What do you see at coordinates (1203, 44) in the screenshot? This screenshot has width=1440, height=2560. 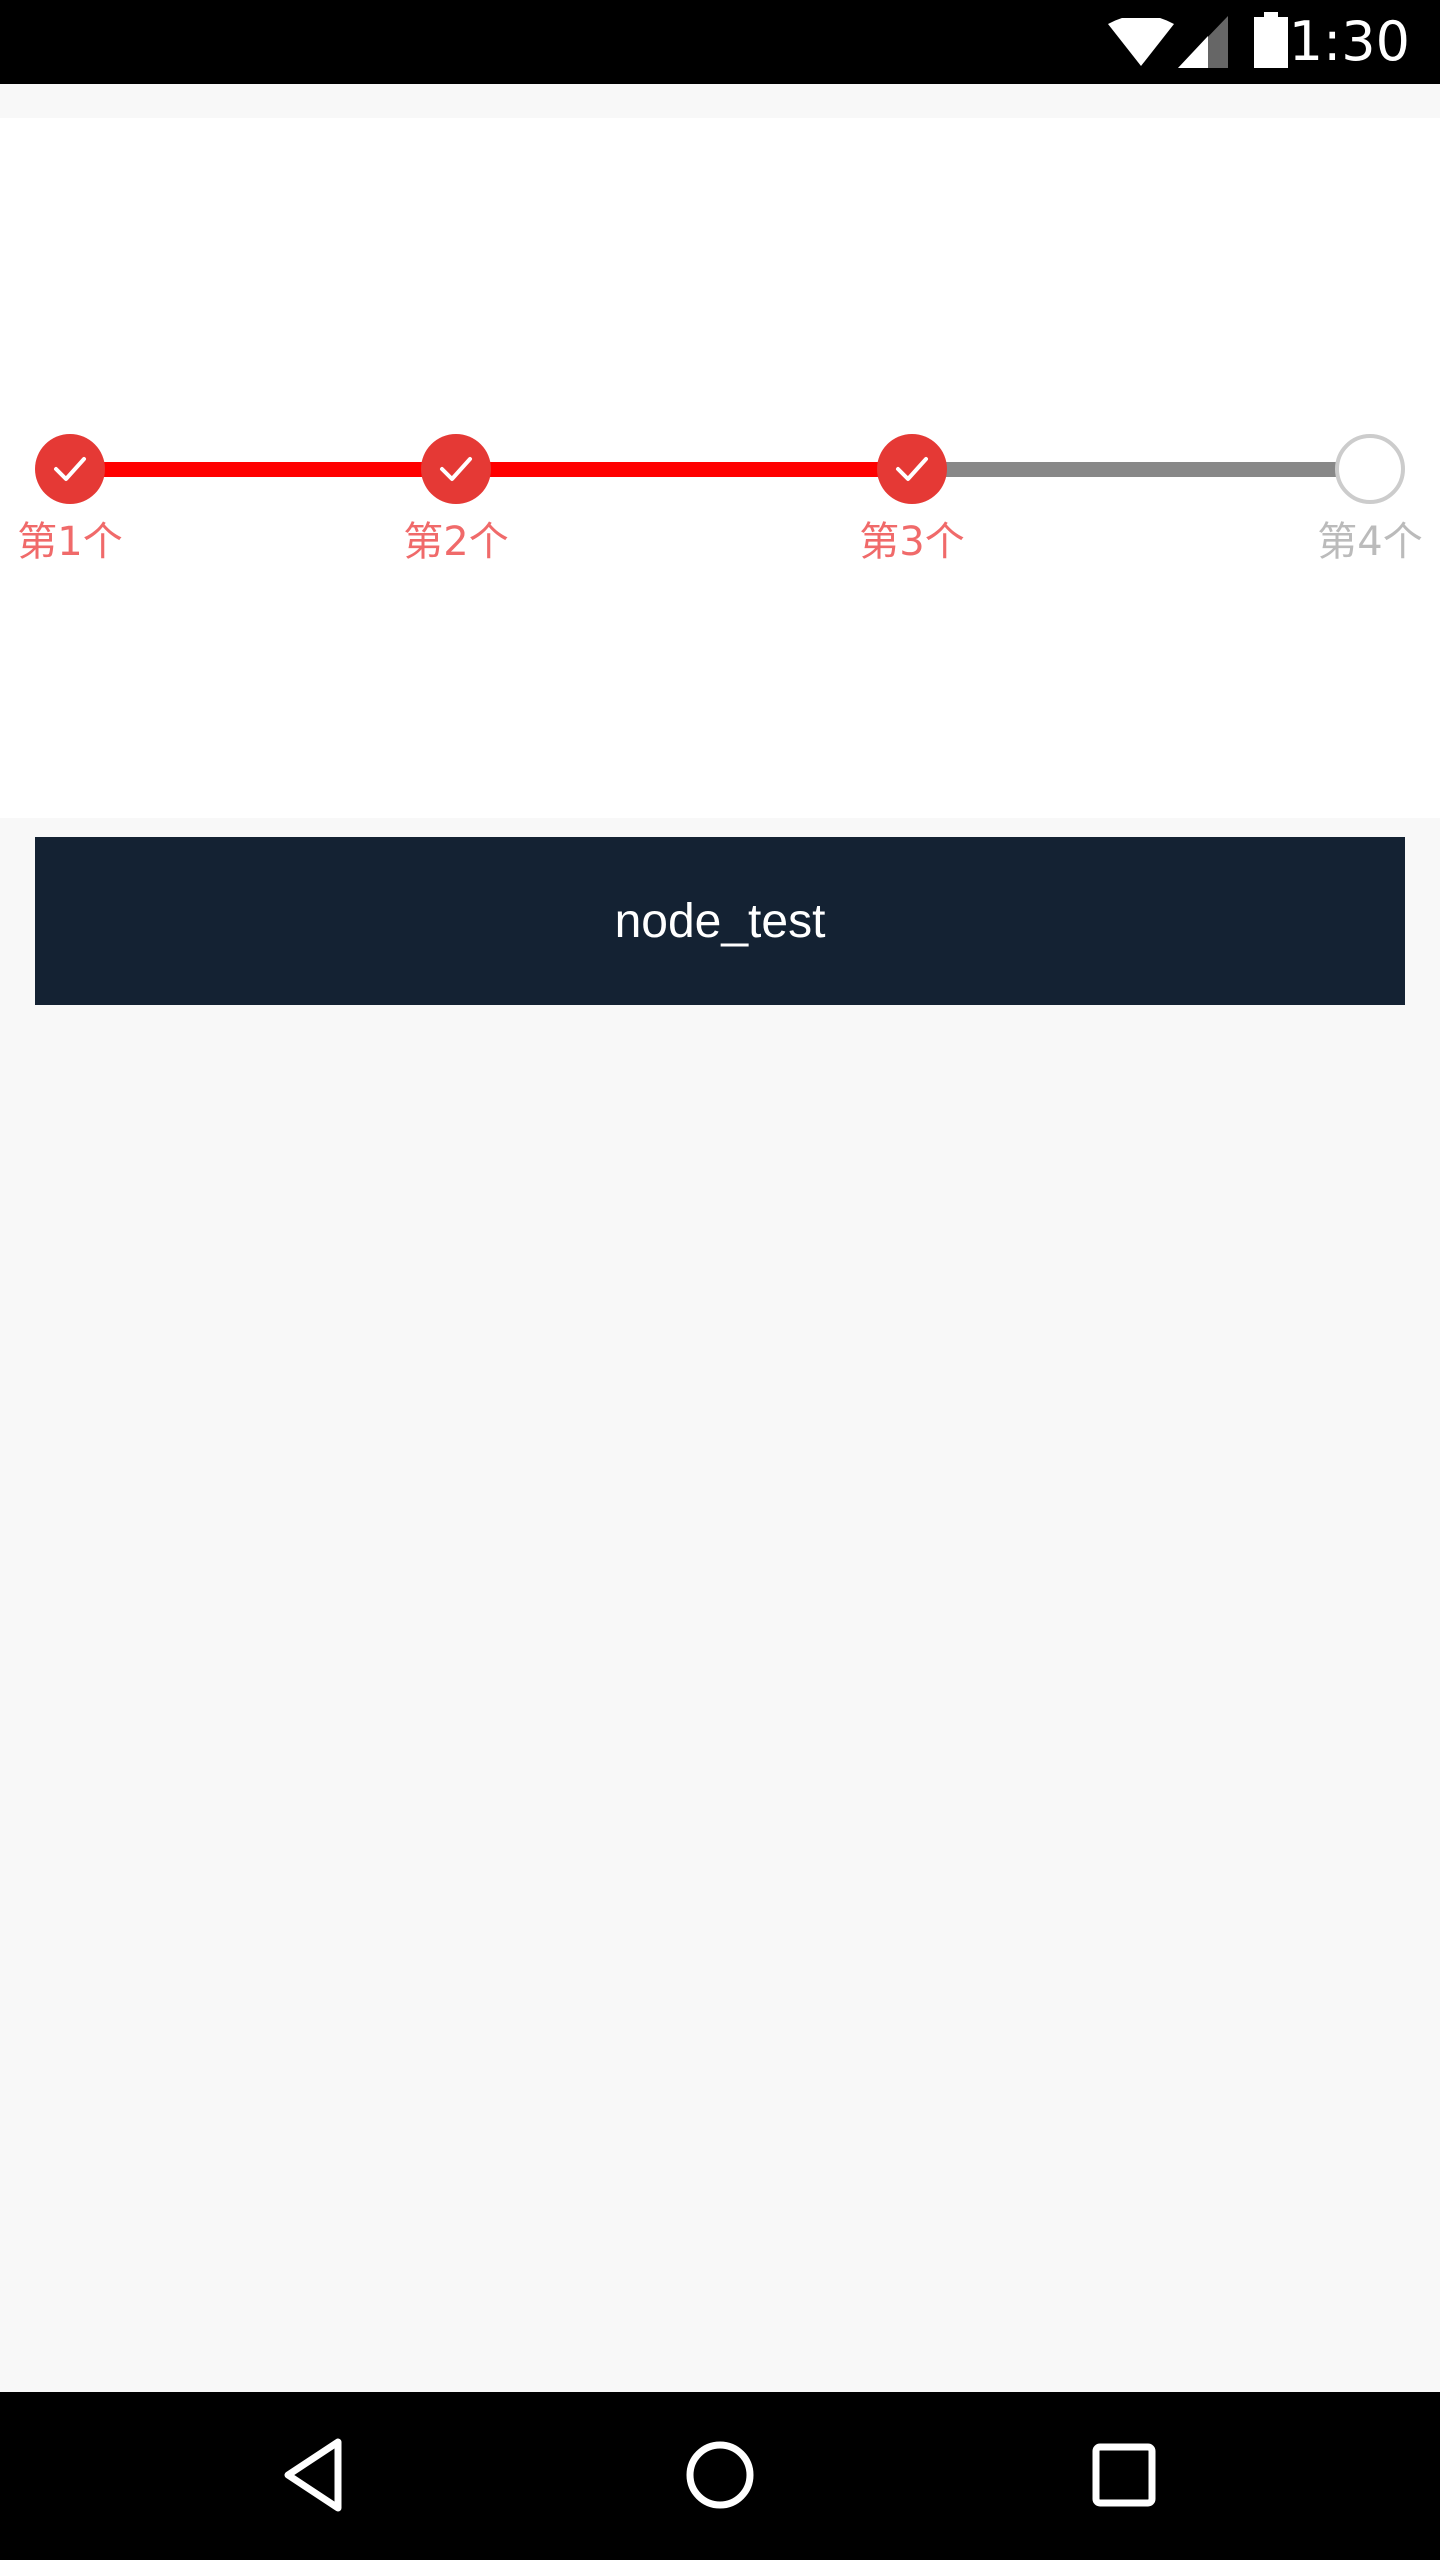 I see `cell-signal-icon` at bounding box center [1203, 44].